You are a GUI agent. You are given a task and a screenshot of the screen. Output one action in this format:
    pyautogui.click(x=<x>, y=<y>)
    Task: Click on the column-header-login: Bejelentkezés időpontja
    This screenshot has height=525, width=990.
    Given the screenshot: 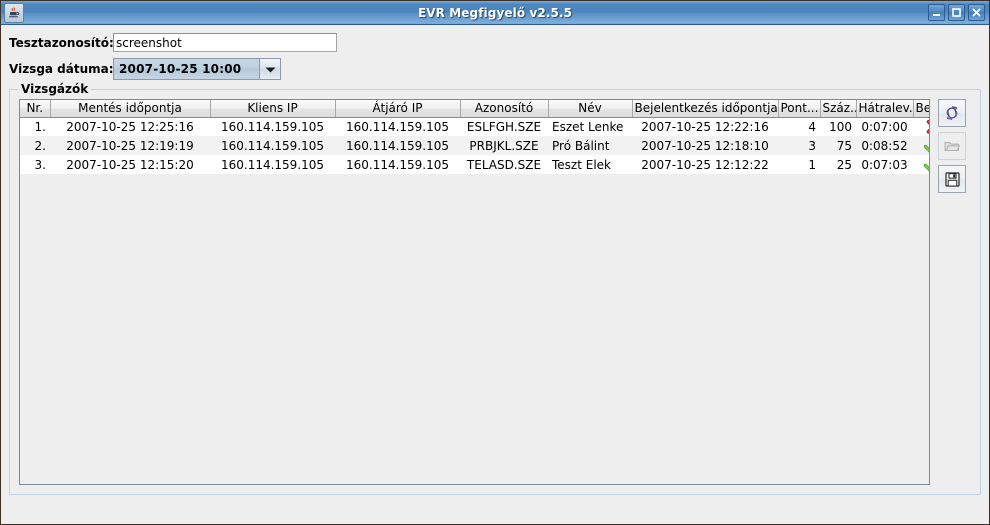 What is the action you would take?
    pyautogui.click(x=705, y=109)
    